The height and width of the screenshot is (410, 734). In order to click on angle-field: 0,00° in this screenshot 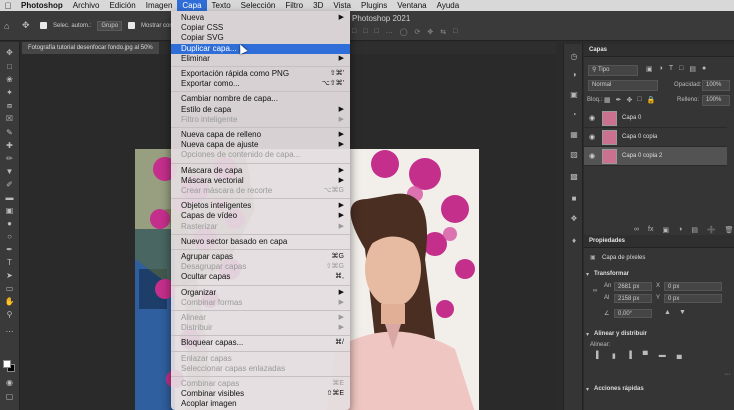, I will do `click(633, 313)`.